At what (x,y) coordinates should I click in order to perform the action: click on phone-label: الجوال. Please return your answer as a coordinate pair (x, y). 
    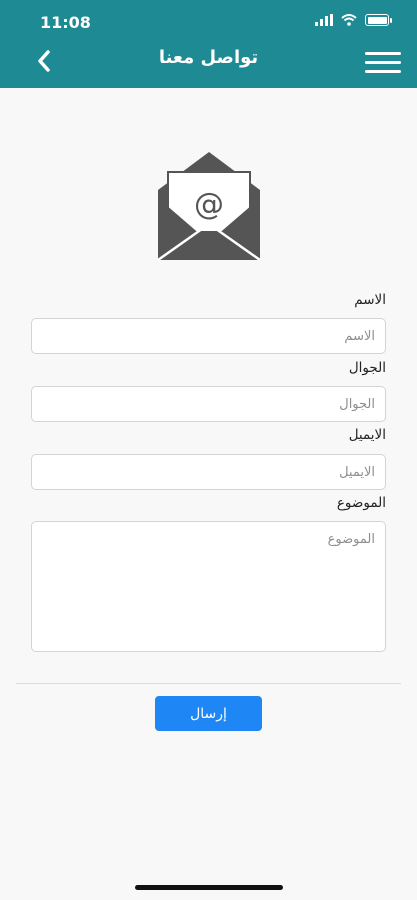
    Looking at the image, I should click on (367, 368).